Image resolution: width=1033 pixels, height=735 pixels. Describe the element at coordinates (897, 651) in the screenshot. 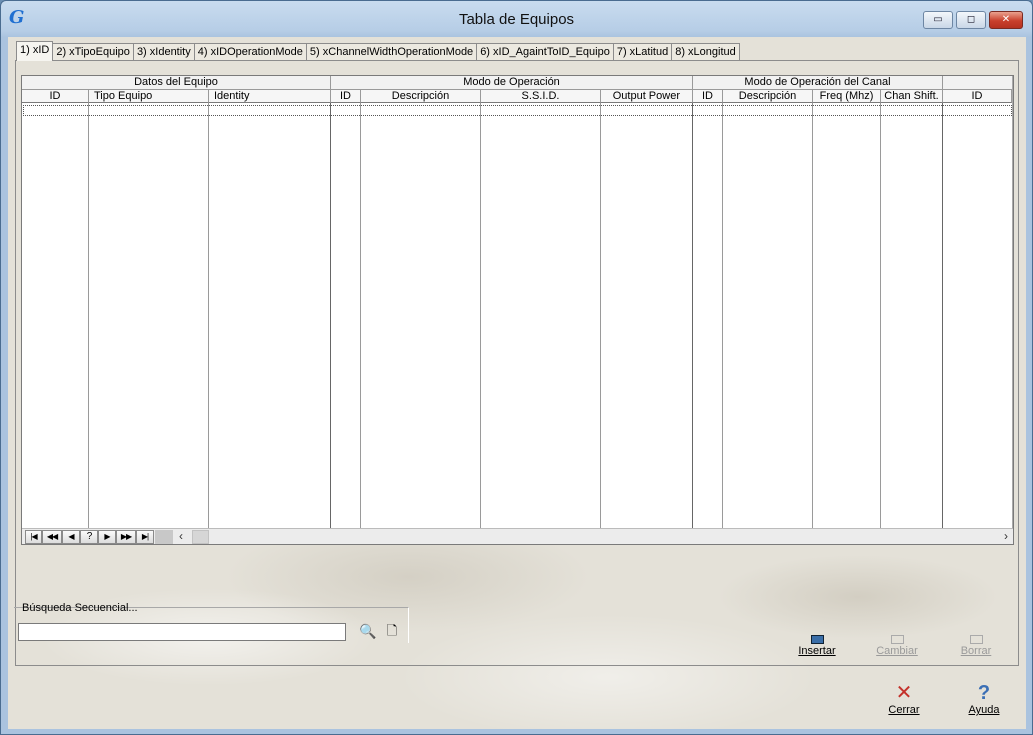

I see `change-label: Cambiar` at that location.